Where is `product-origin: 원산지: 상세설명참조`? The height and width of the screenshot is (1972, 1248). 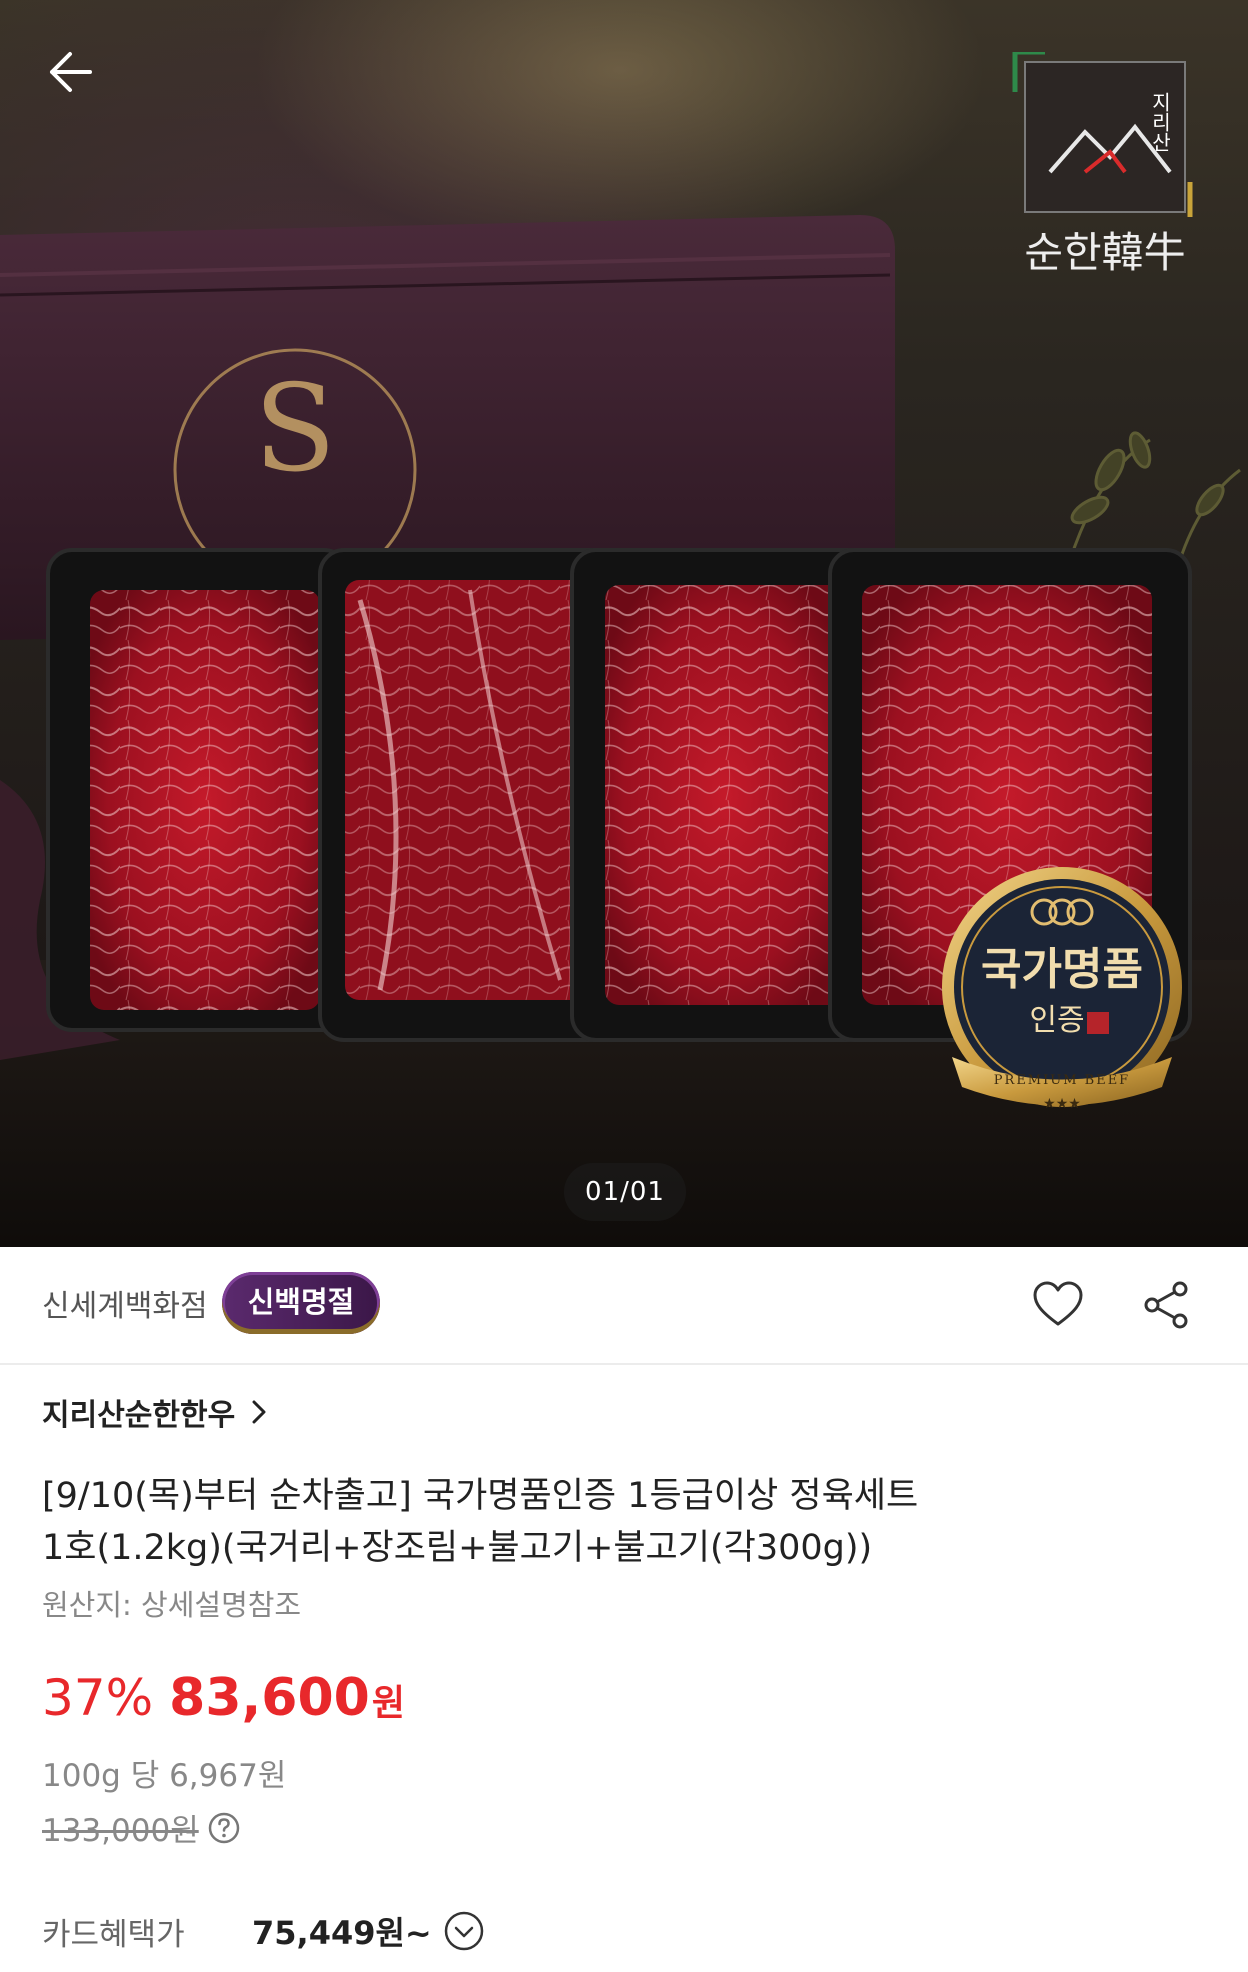
product-origin: 원산지: 상세설명참조 is located at coordinates (172, 1605).